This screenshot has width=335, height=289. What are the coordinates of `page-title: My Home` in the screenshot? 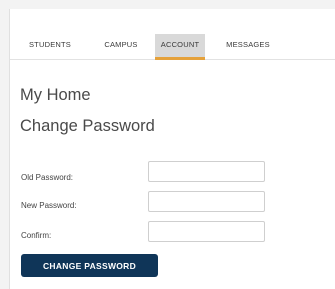 It's located at (55, 95).